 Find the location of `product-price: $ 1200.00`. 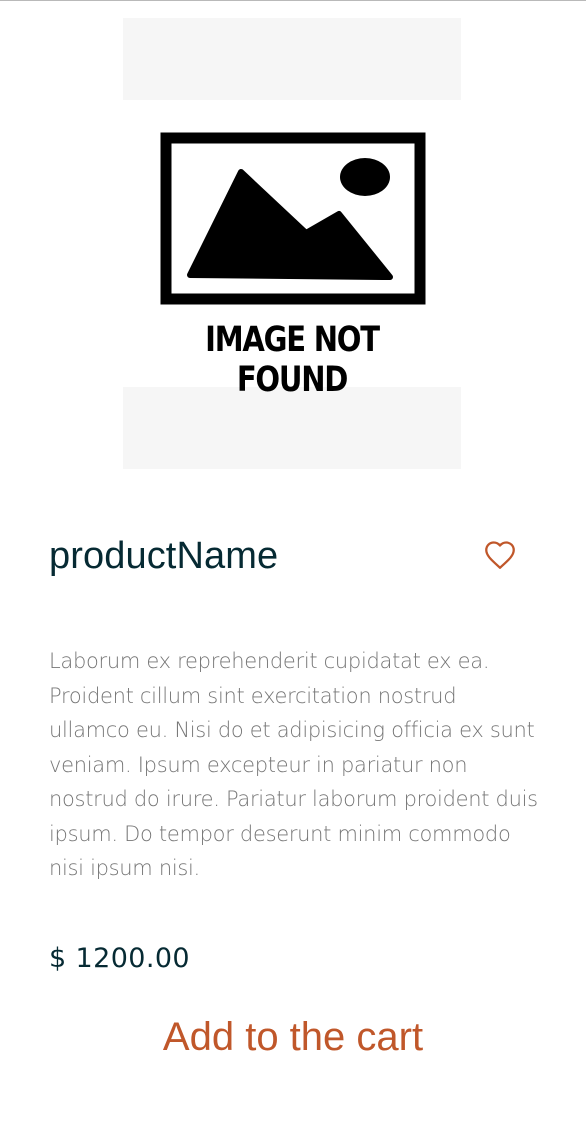

product-price: $ 1200.00 is located at coordinates (120, 958).